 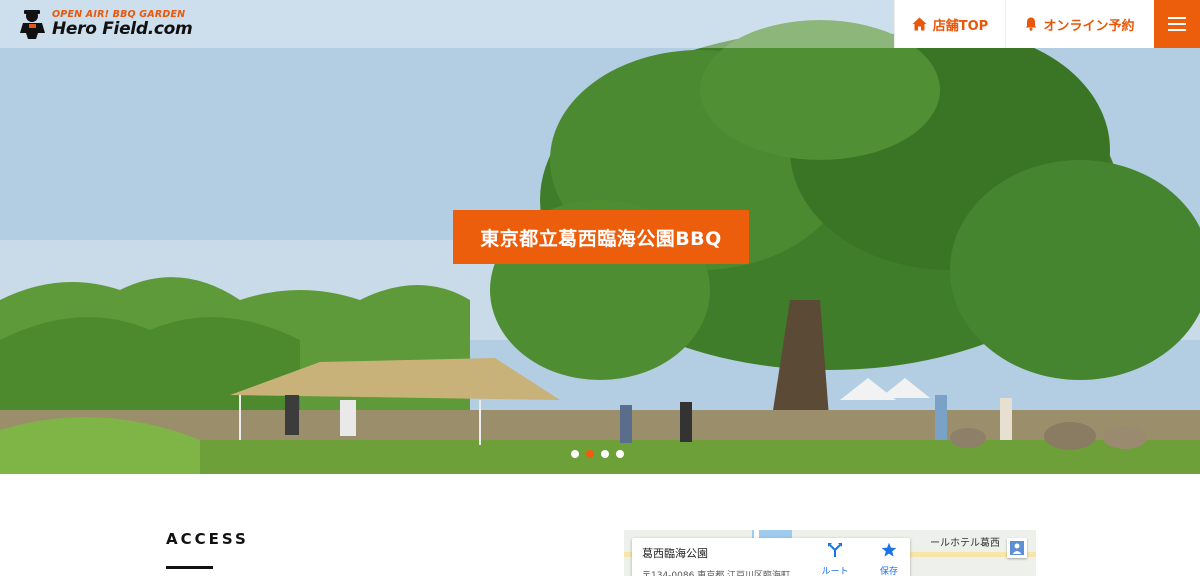 What do you see at coordinates (122, 29) in the screenshot?
I see `logo-name: Hero Field.com` at bounding box center [122, 29].